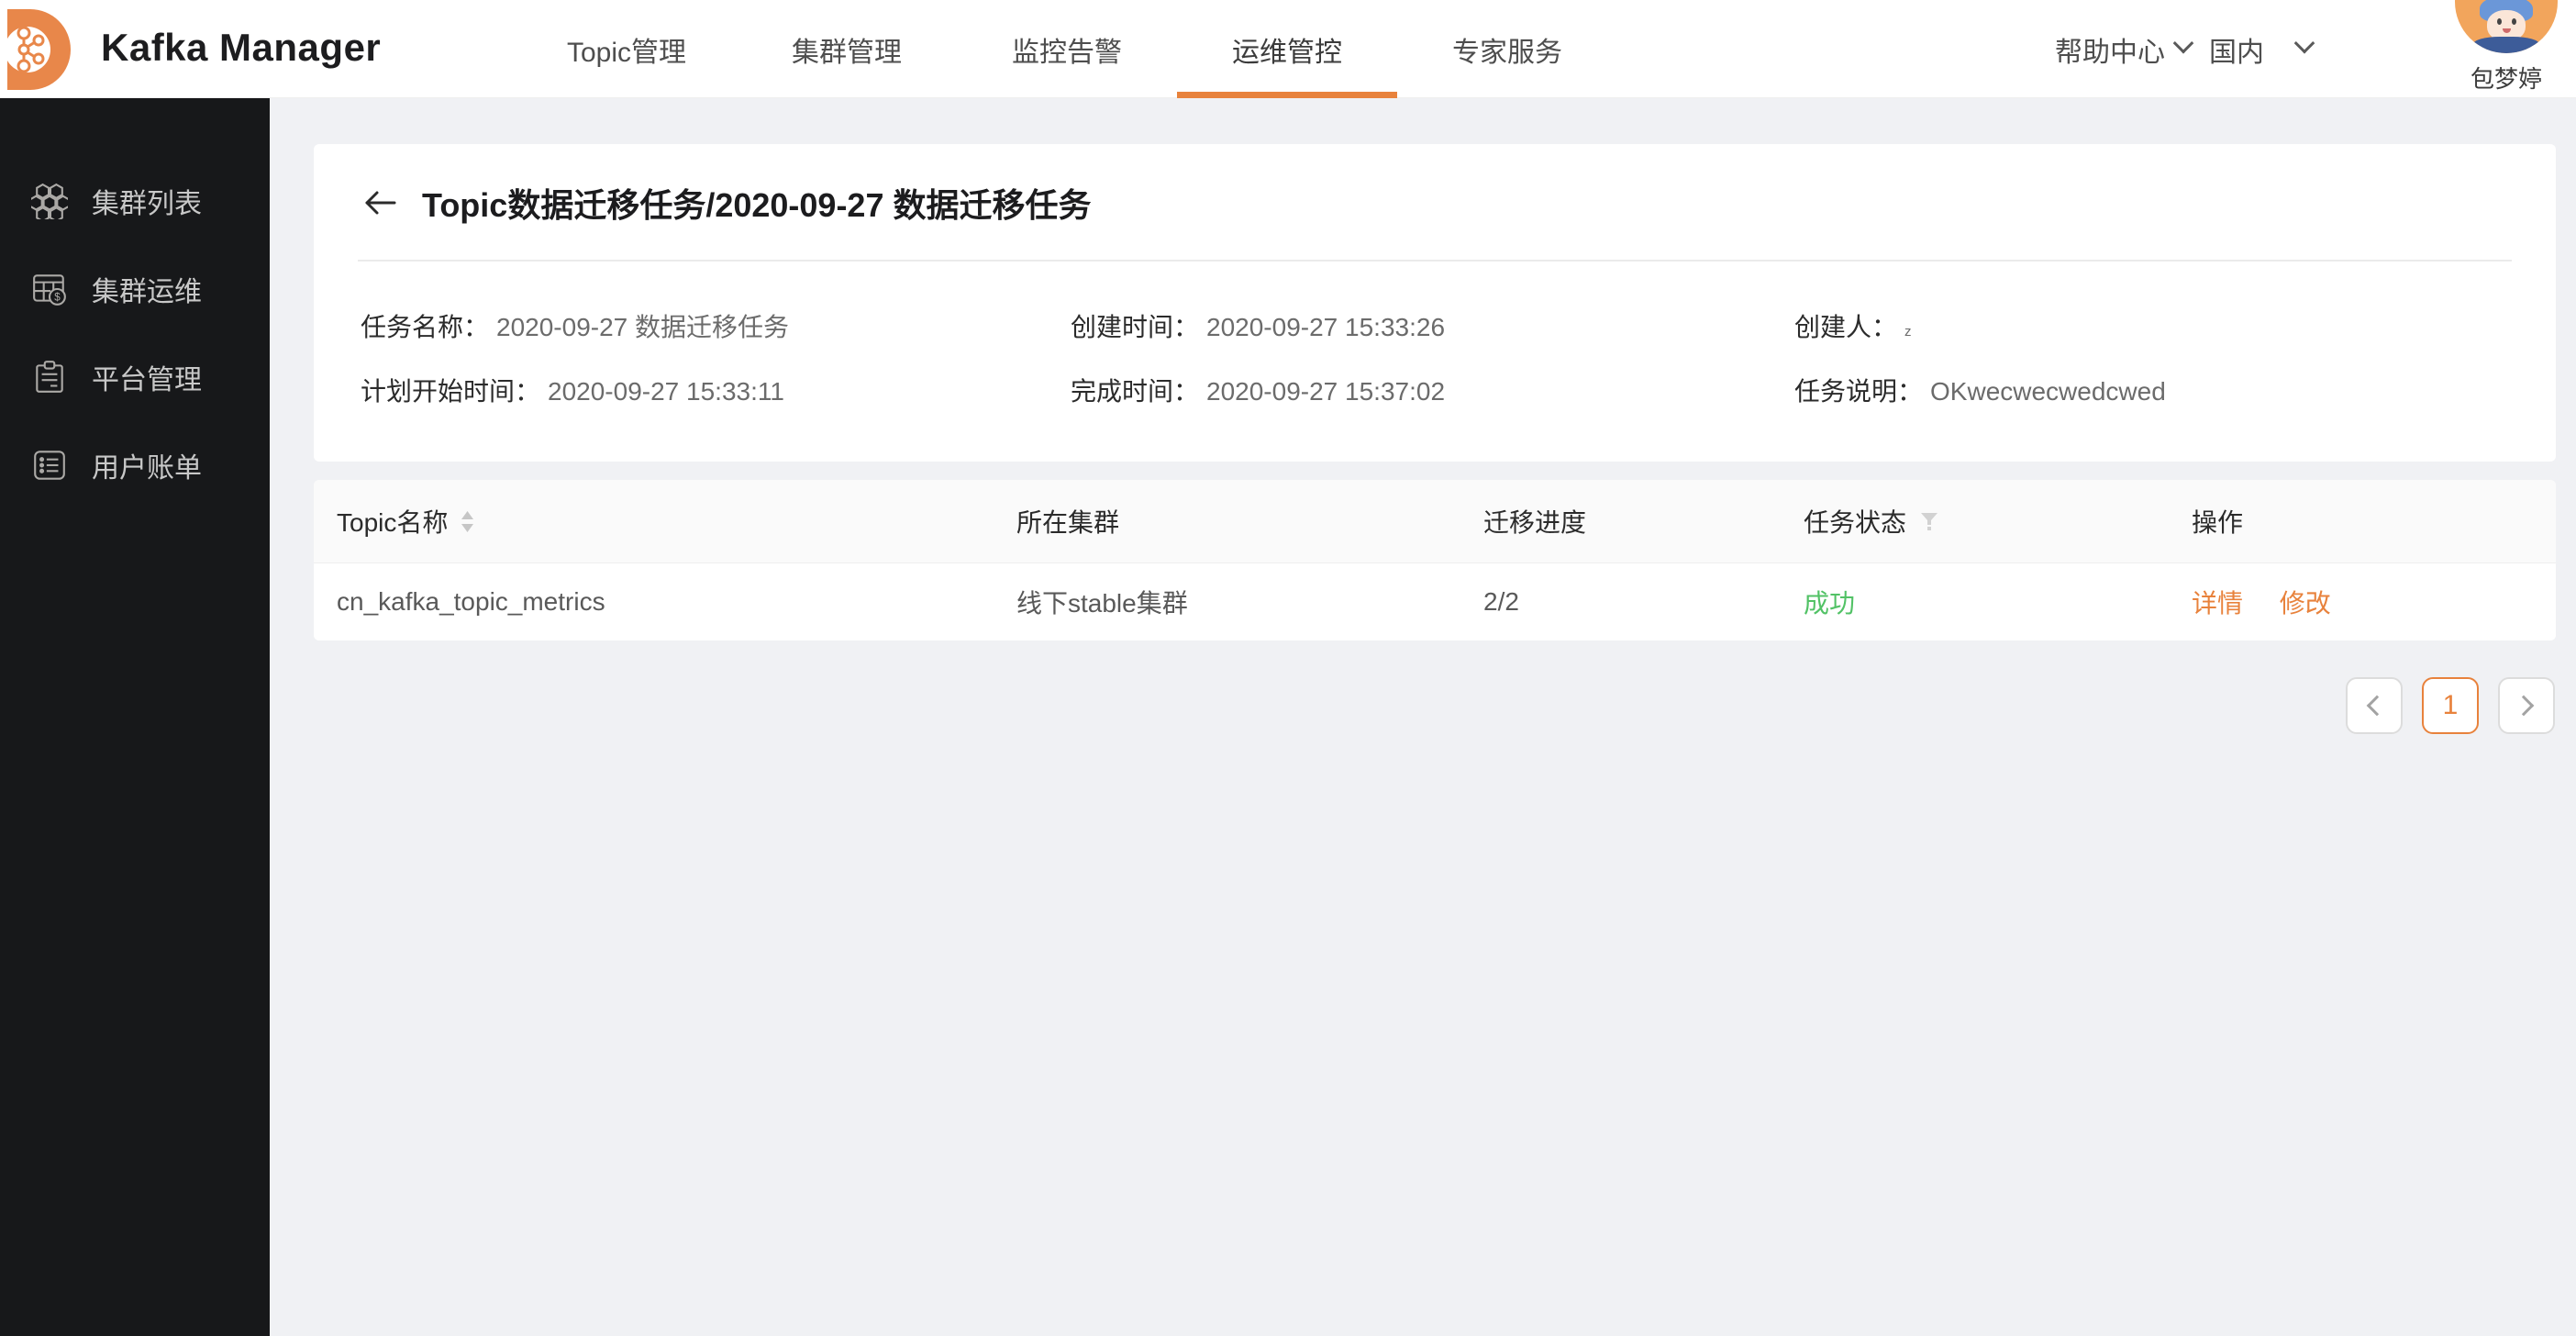  I want to click on field-finish-time: 完成时间： 2020-09-27 15:37:02, so click(1258, 391).